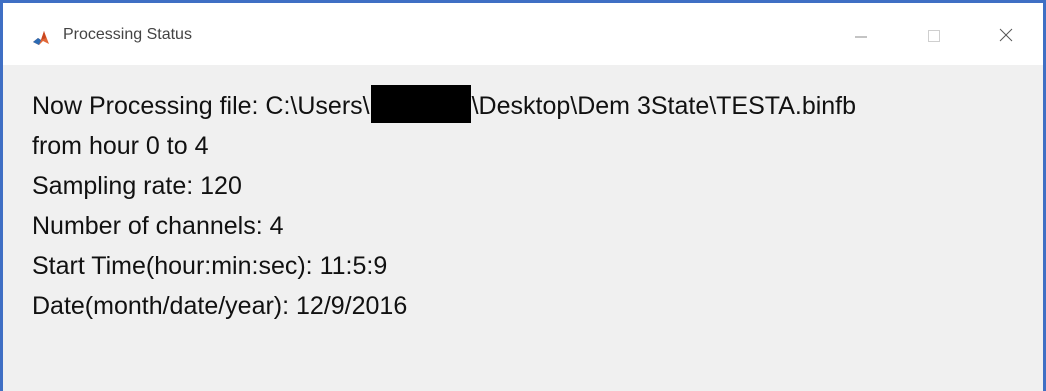  I want to click on minimize-button, so click(861, 36).